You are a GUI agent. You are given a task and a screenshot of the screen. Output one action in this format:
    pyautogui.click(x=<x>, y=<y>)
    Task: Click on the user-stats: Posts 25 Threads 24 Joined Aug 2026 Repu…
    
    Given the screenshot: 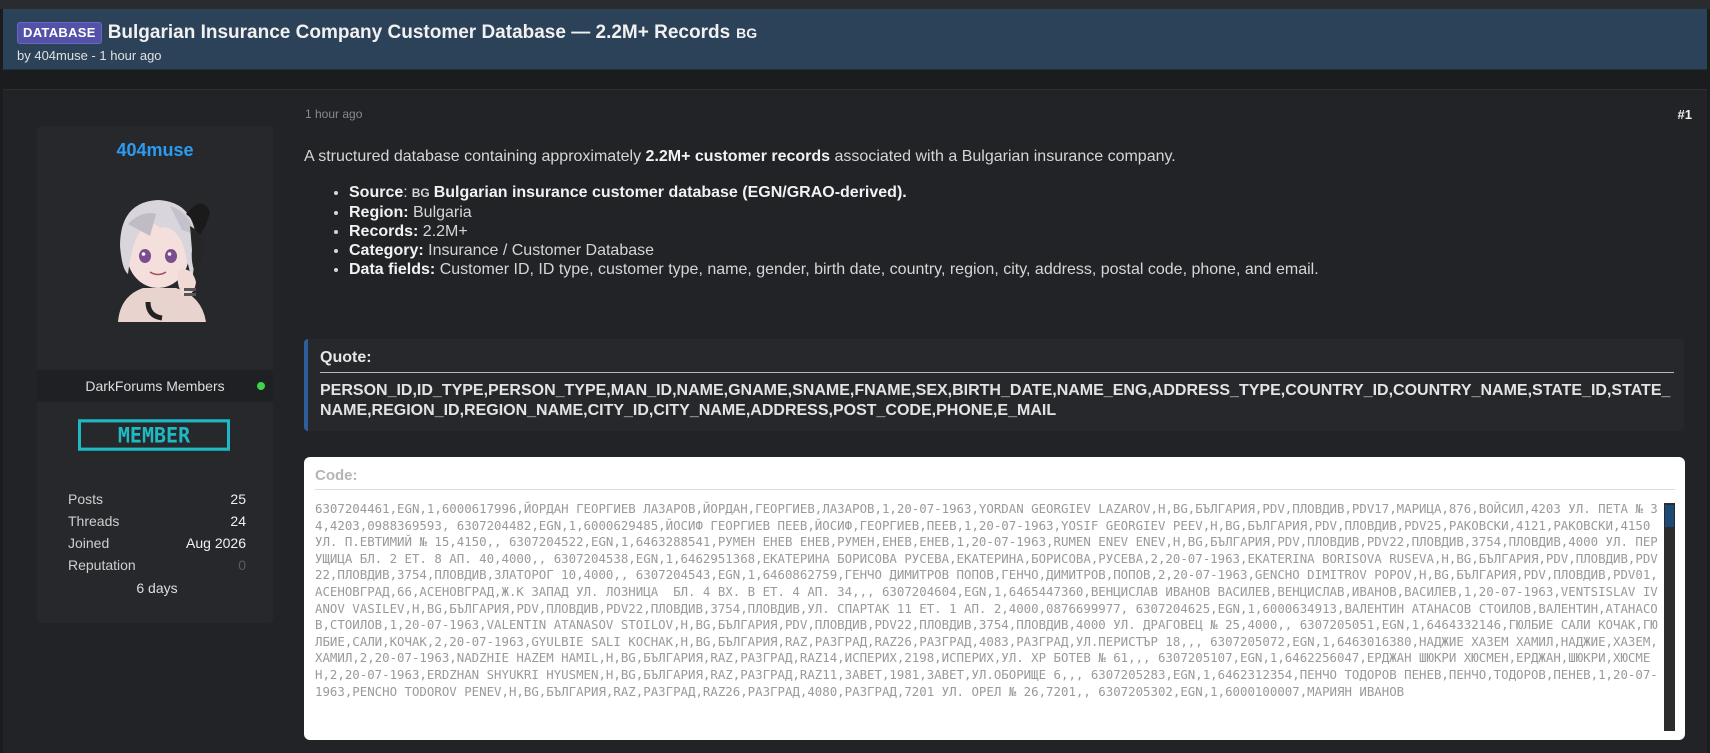 What is the action you would take?
    pyautogui.click(x=157, y=543)
    